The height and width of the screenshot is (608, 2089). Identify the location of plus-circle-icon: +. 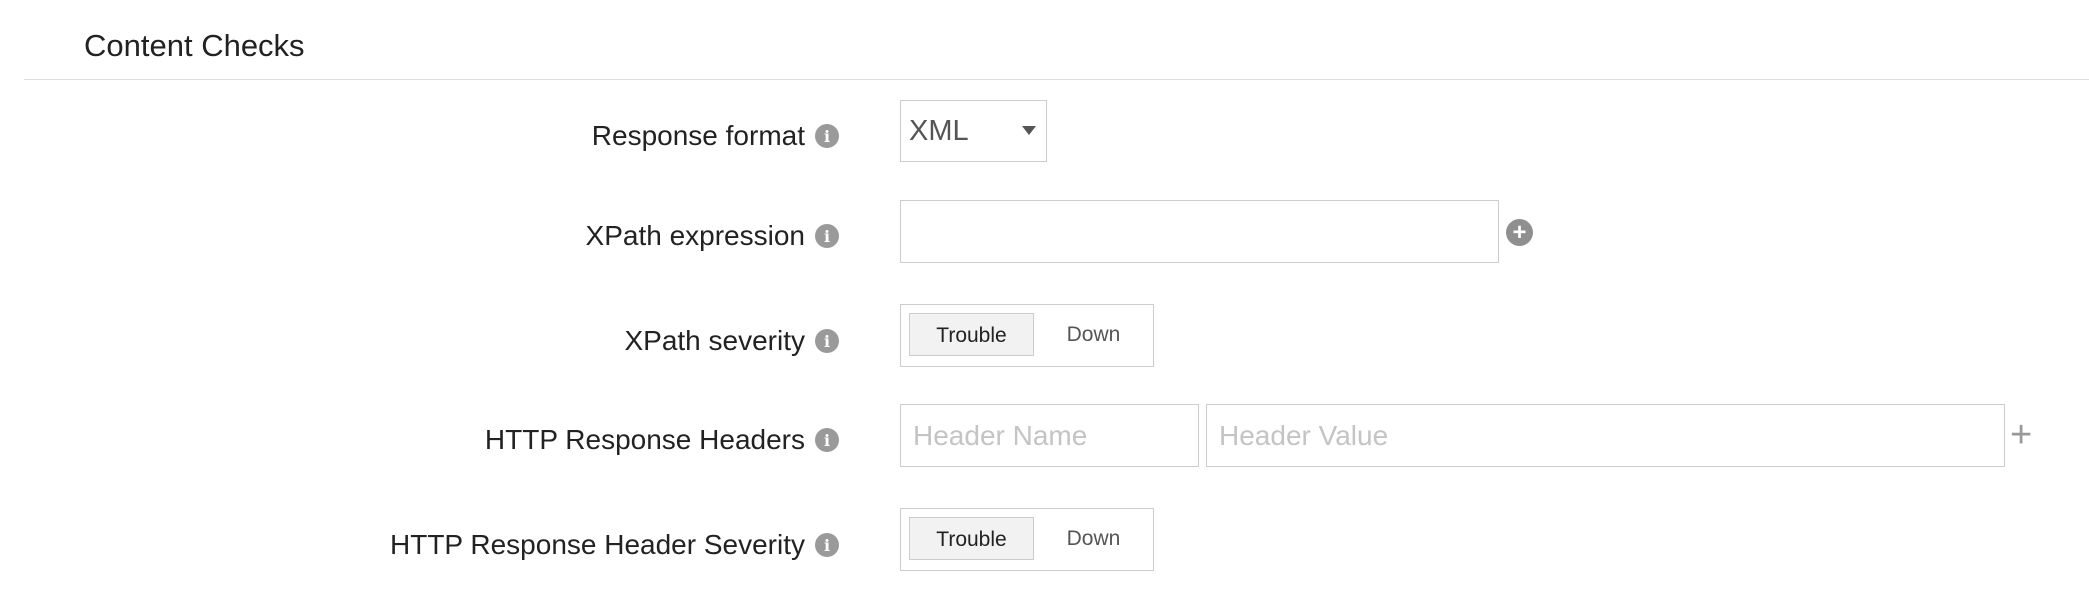
(1519, 232).